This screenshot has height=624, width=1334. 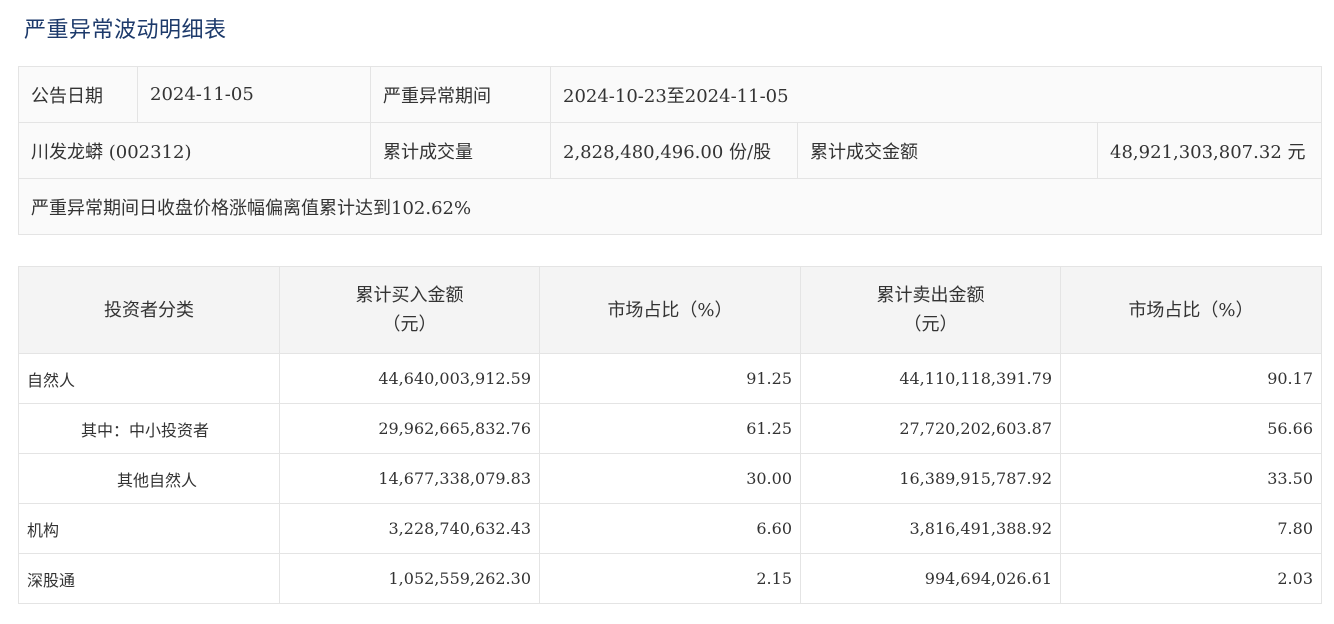 What do you see at coordinates (1191, 428) in the screenshot?
I see `sell-share-cell: 56.66` at bounding box center [1191, 428].